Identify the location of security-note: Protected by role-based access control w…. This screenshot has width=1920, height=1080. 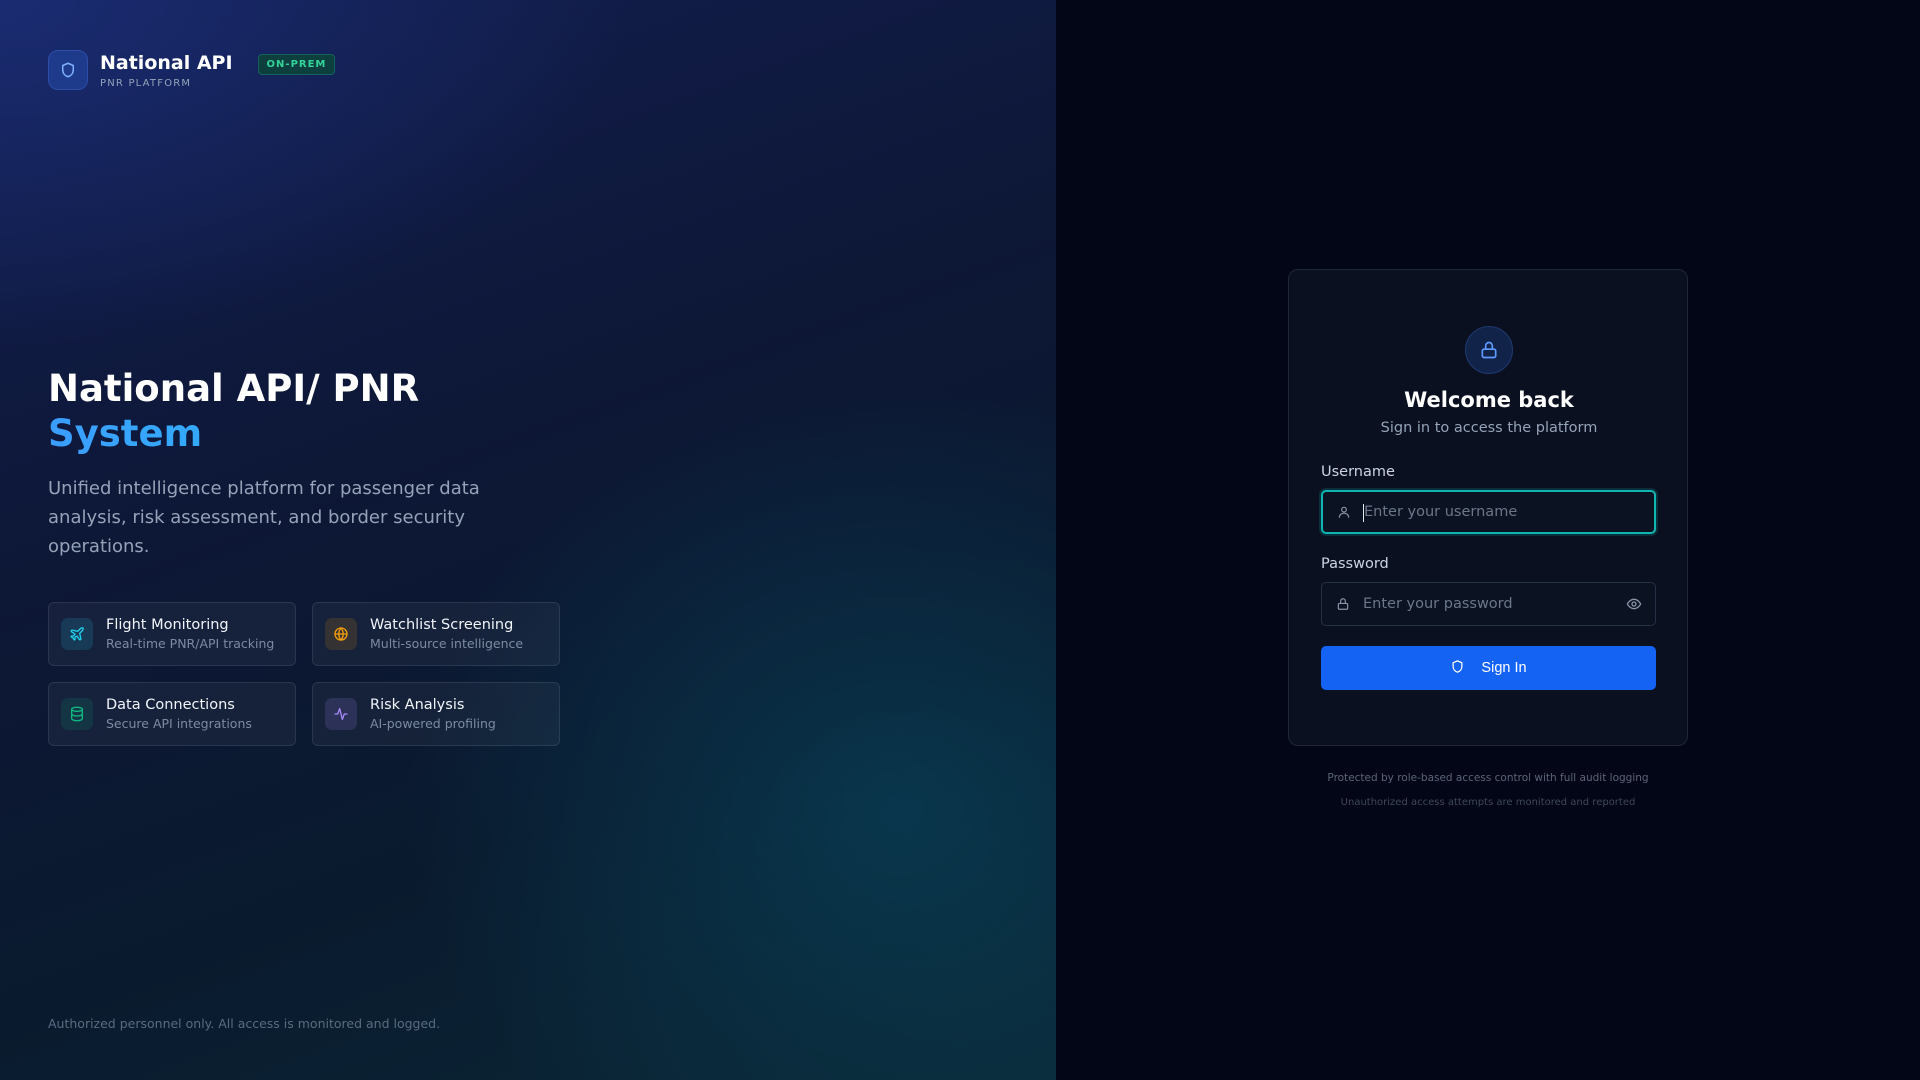
(1488, 778).